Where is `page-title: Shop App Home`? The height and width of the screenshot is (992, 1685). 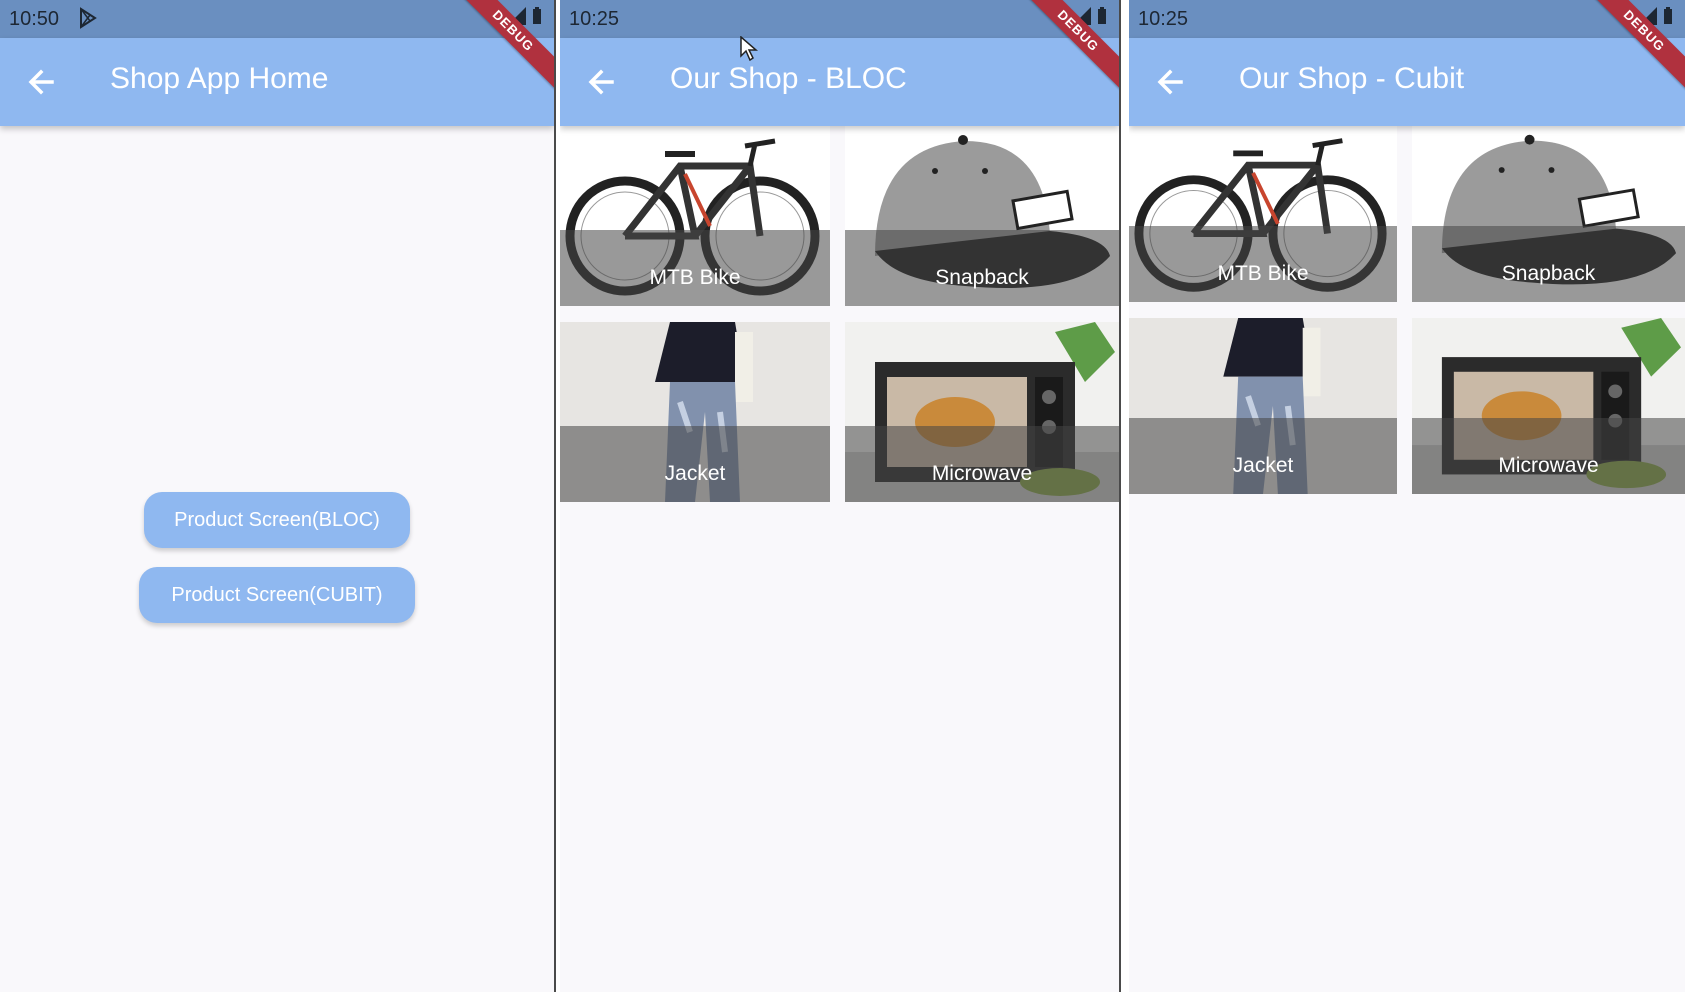 page-title: Shop App Home is located at coordinates (219, 78).